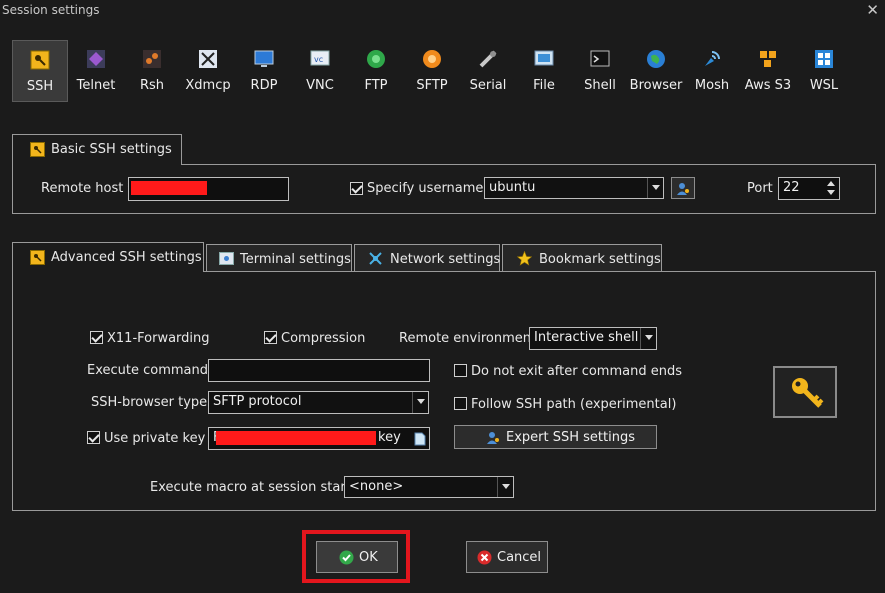 This screenshot has height=593, width=885. What do you see at coordinates (158, 338) in the screenshot?
I see `x11-forwarding-label: X11-Forwarding` at bounding box center [158, 338].